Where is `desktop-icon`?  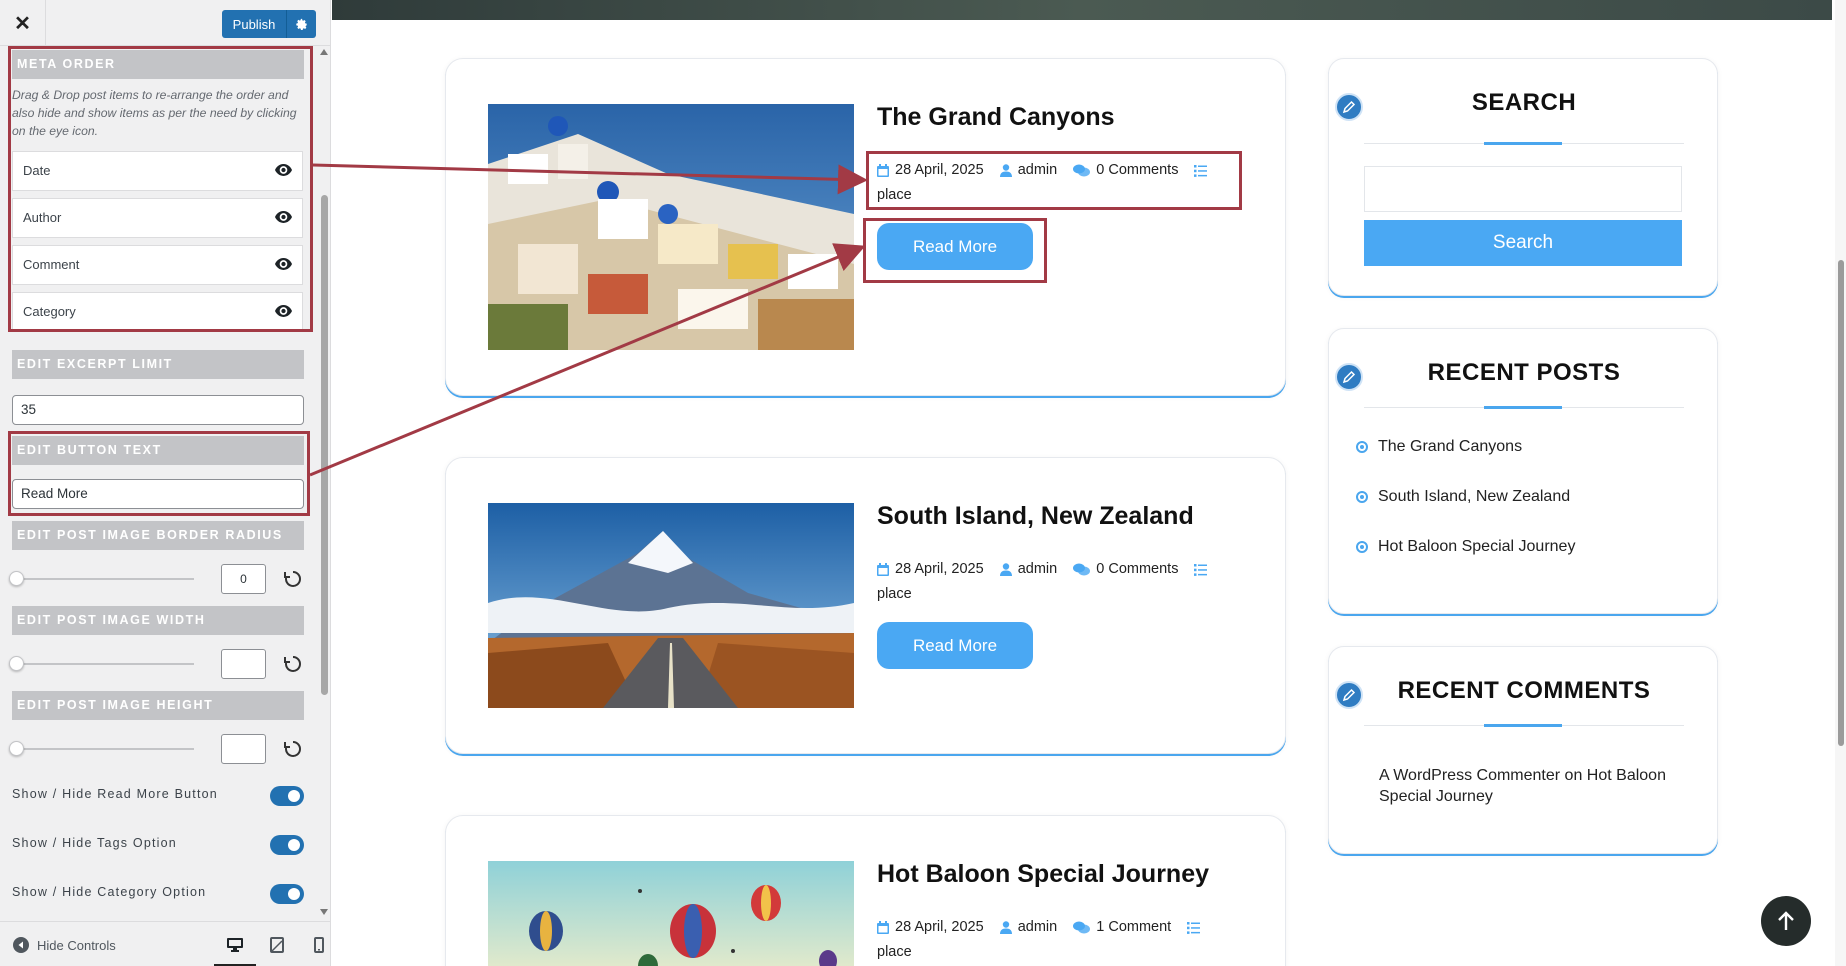 desktop-icon is located at coordinates (235, 944).